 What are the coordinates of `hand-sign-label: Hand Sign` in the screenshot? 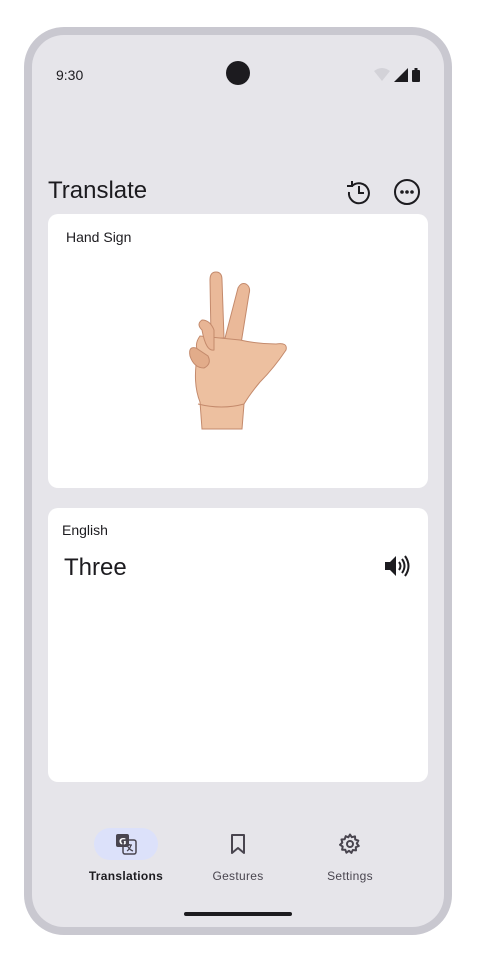 It's located at (99, 237).